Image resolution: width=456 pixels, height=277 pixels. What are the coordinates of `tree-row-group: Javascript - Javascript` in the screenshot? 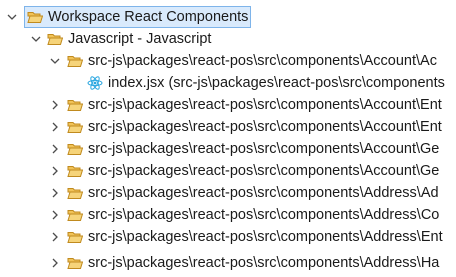 It's located at (228, 39).